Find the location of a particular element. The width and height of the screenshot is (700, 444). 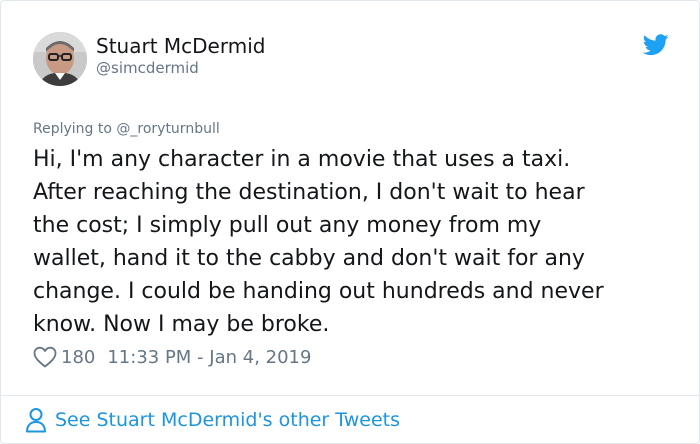

avatar is located at coordinates (60, 59).